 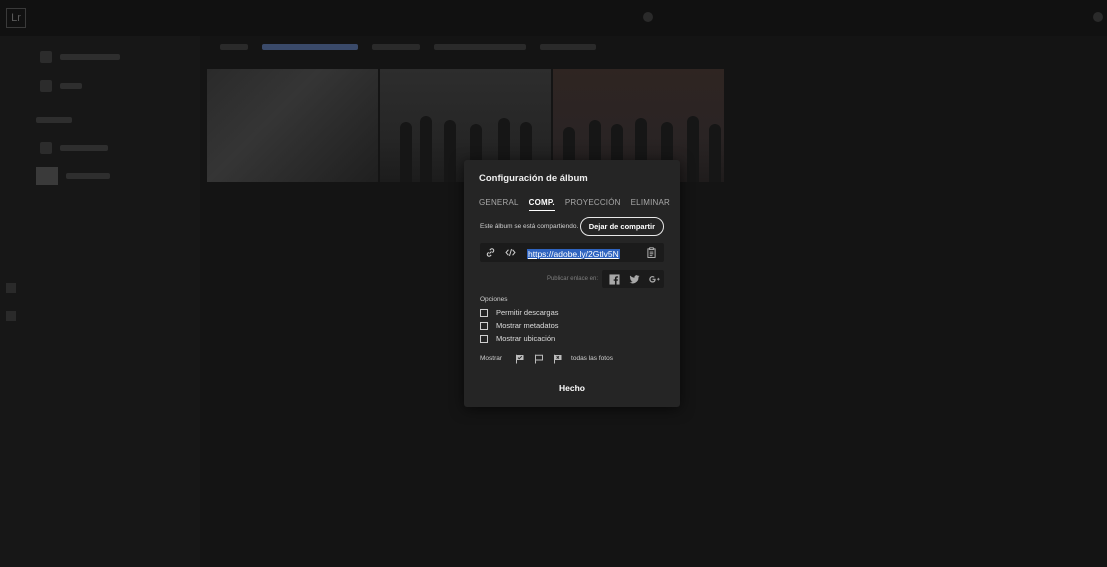 What do you see at coordinates (529, 226) in the screenshot?
I see `share-status-text: Este álbum se está compartiendo.` at bounding box center [529, 226].